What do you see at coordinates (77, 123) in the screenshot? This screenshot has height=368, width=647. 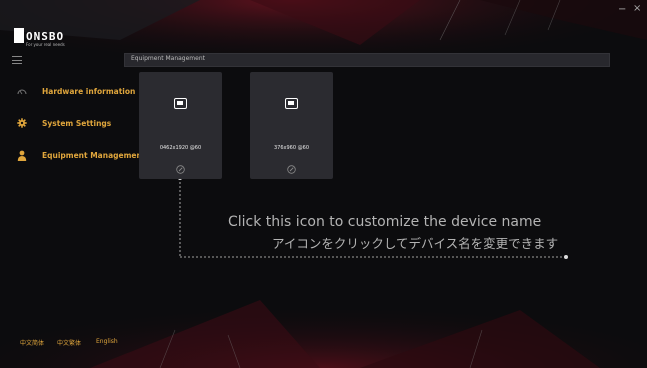 I see `sidebar-item-label: System Settings` at bounding box center [77, 123].